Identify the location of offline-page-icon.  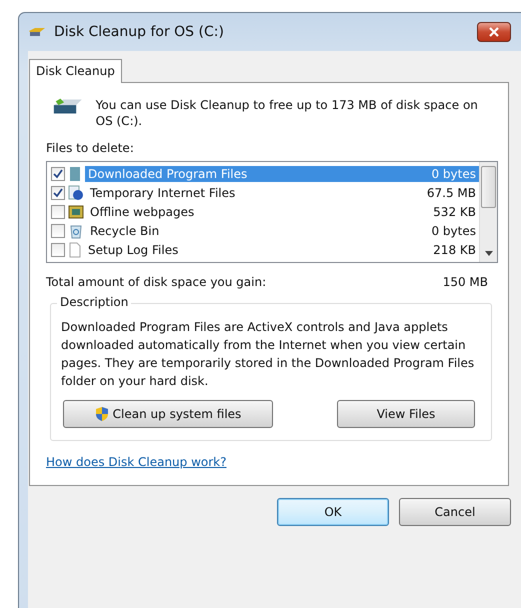
(76, 212).